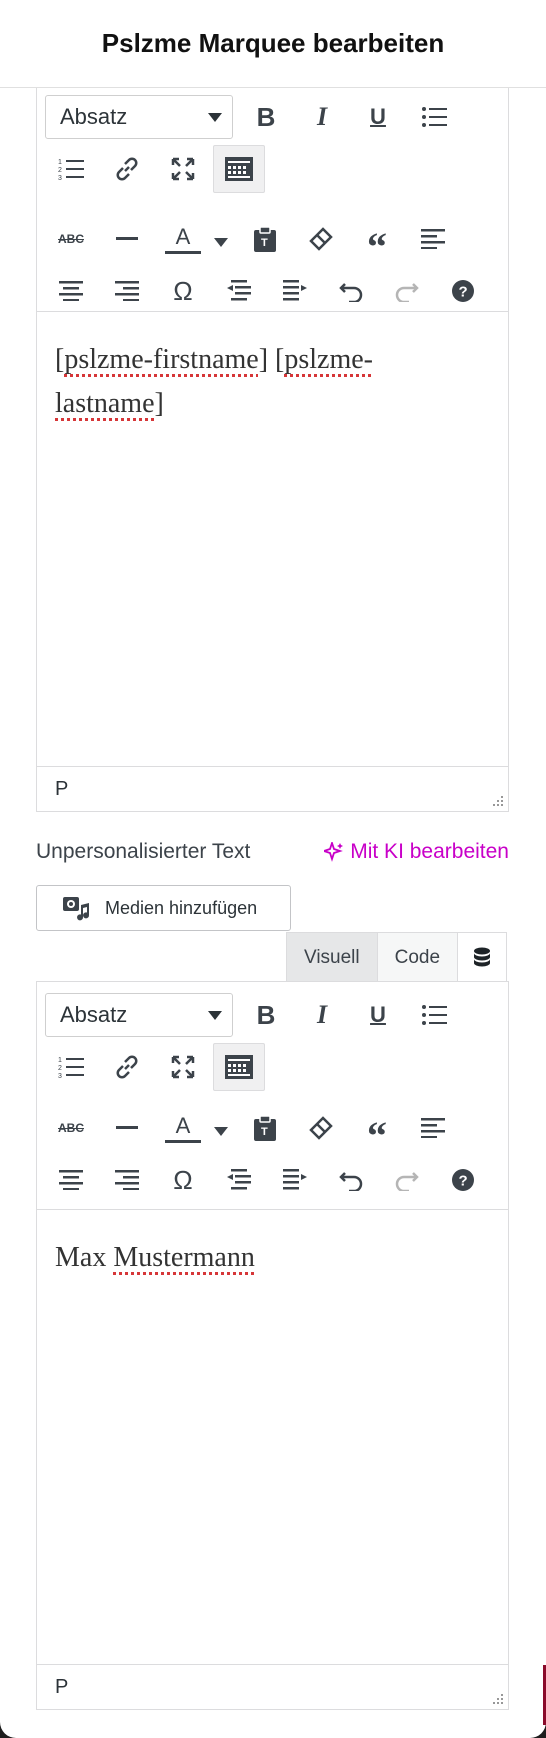  I want to click on database-button, so click(482, 957).